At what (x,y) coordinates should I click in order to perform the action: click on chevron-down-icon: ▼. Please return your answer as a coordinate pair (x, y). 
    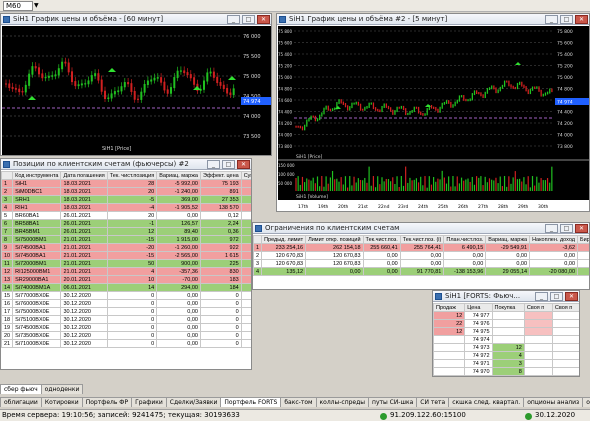
    Looking at the image, I should click on (36, 5).